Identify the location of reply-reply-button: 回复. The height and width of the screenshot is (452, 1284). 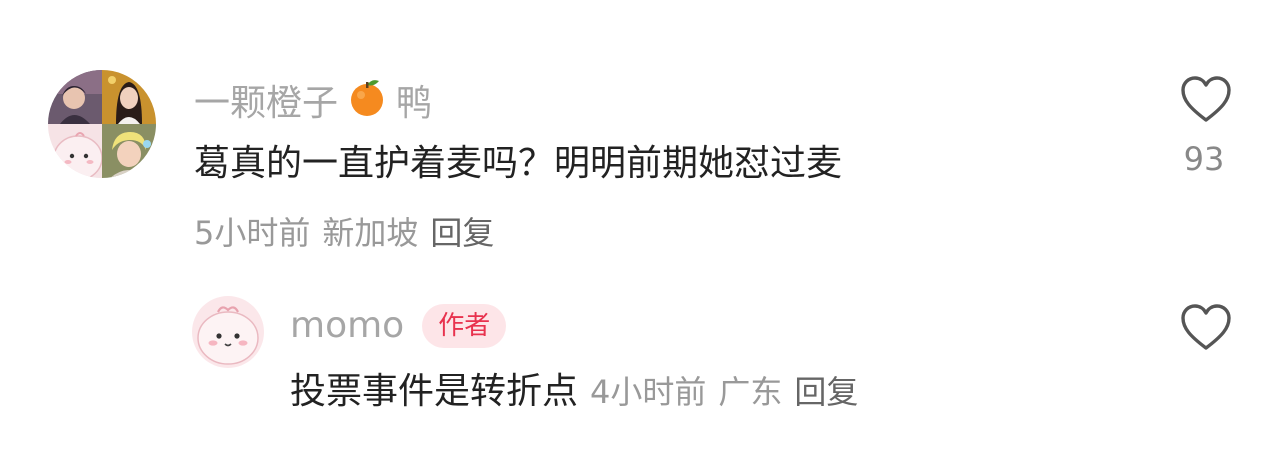
(826, 392).